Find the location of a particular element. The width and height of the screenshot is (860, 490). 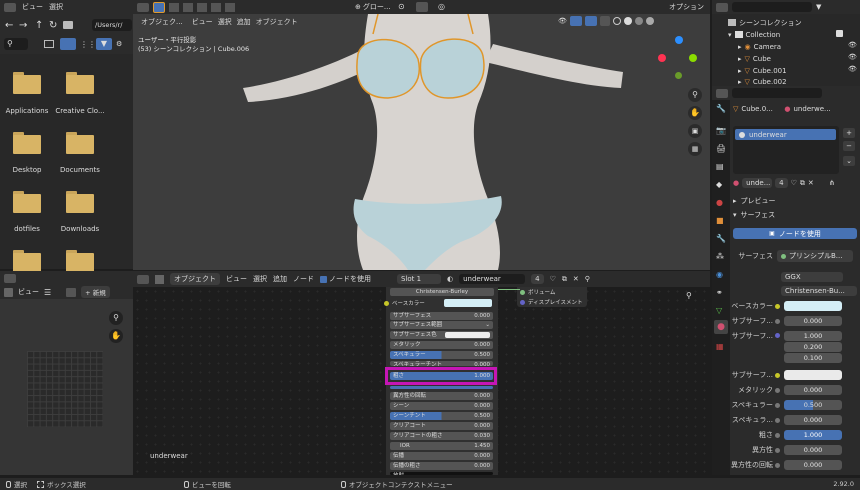

material-users: 4 is located at coordinates (537, 279).